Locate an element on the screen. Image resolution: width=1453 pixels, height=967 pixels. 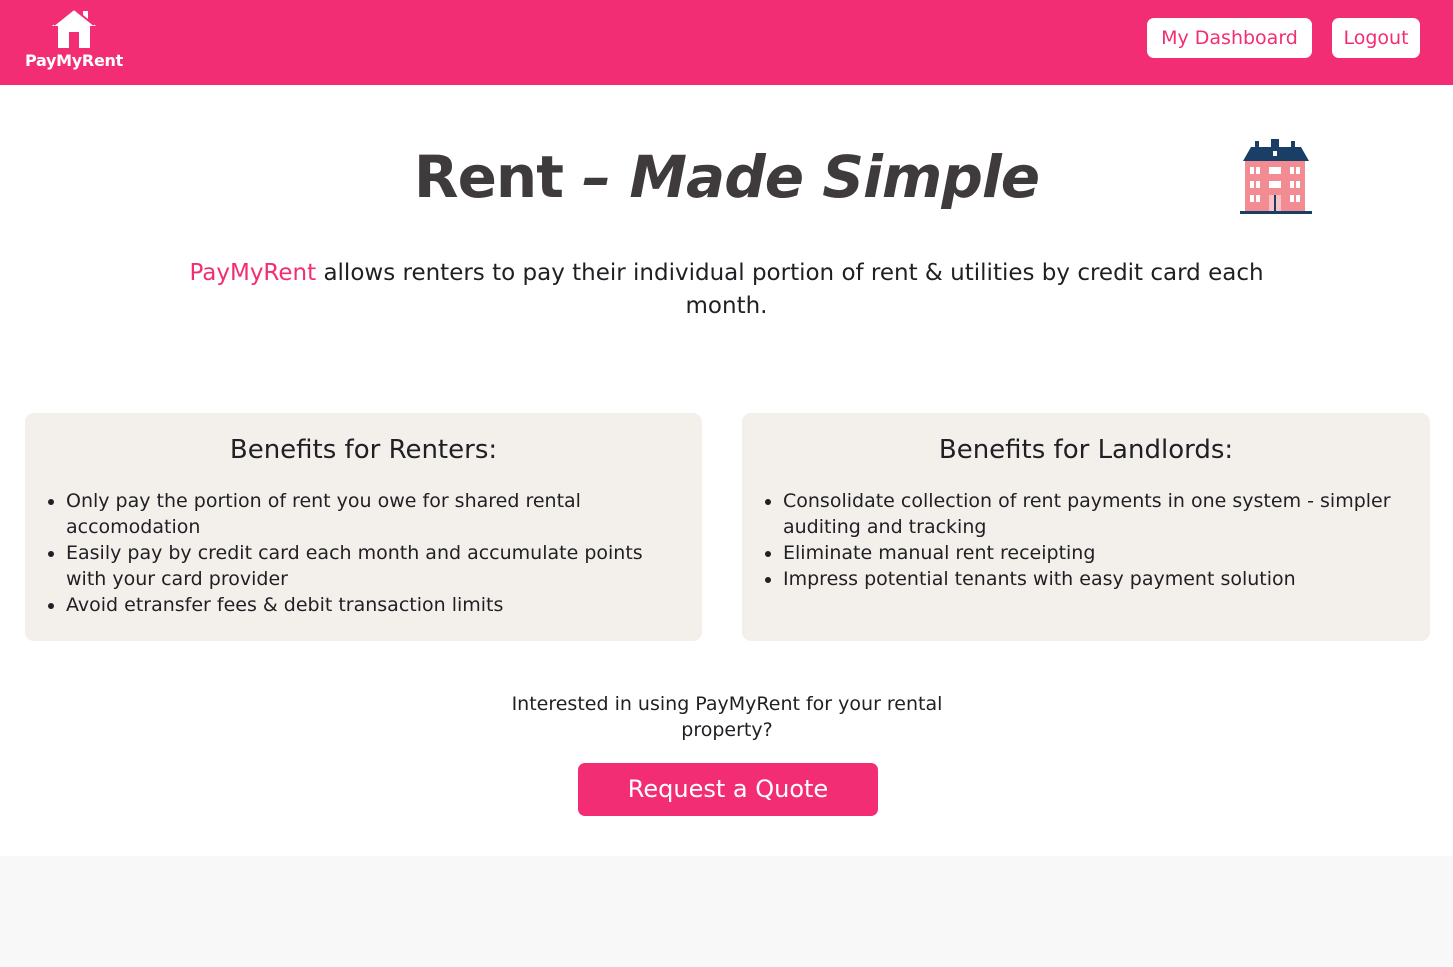
renters-benefits-title: Benefits for Renters: is located at coordinates (363, 450).